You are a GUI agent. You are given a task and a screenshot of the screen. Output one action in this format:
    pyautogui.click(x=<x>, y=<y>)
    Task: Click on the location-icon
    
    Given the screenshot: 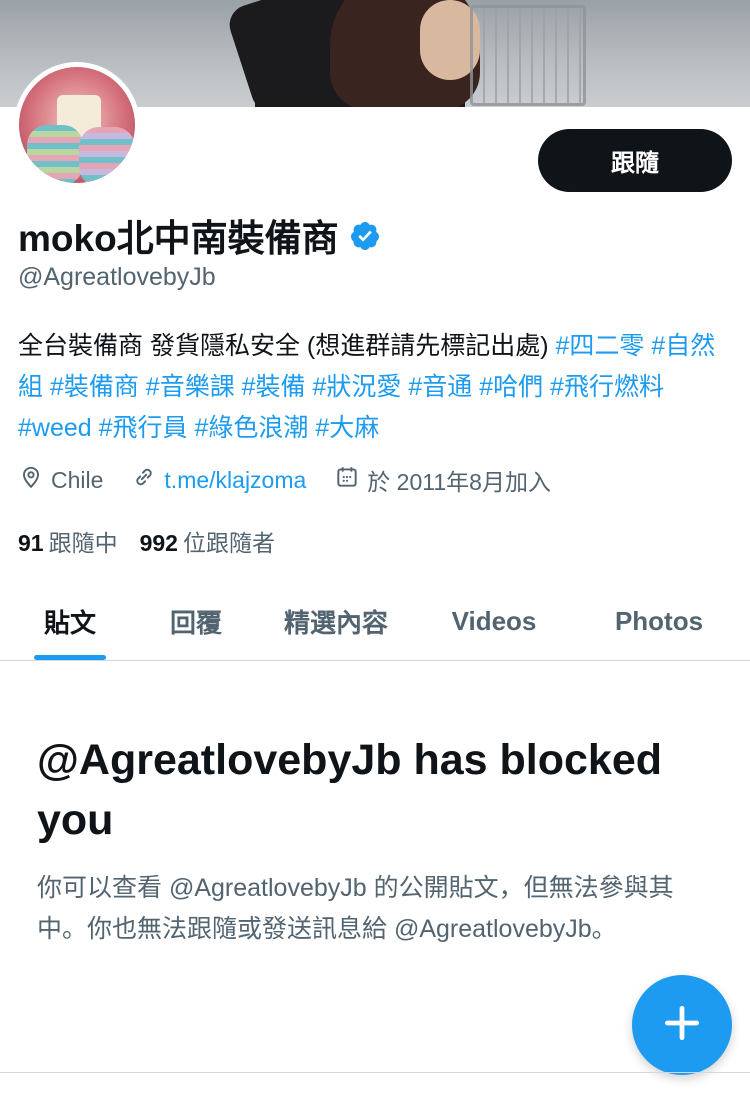 What is the action you would take?
    pyautogui.click(x=31, y=480)
    